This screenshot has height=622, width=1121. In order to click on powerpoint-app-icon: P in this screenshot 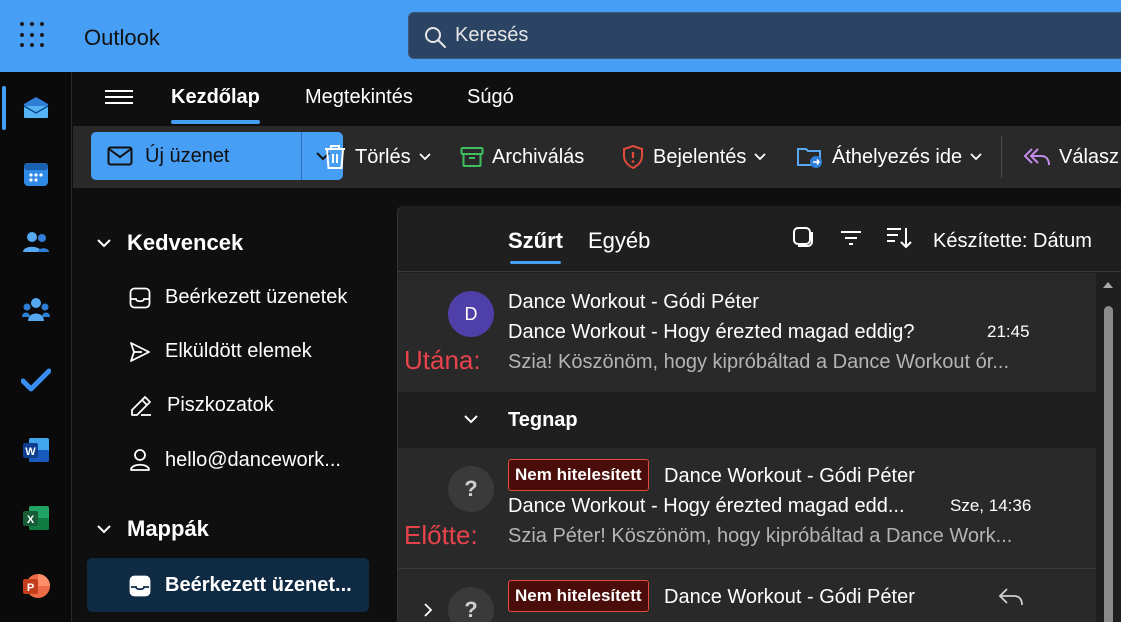, I will do `click(36, 586)`.